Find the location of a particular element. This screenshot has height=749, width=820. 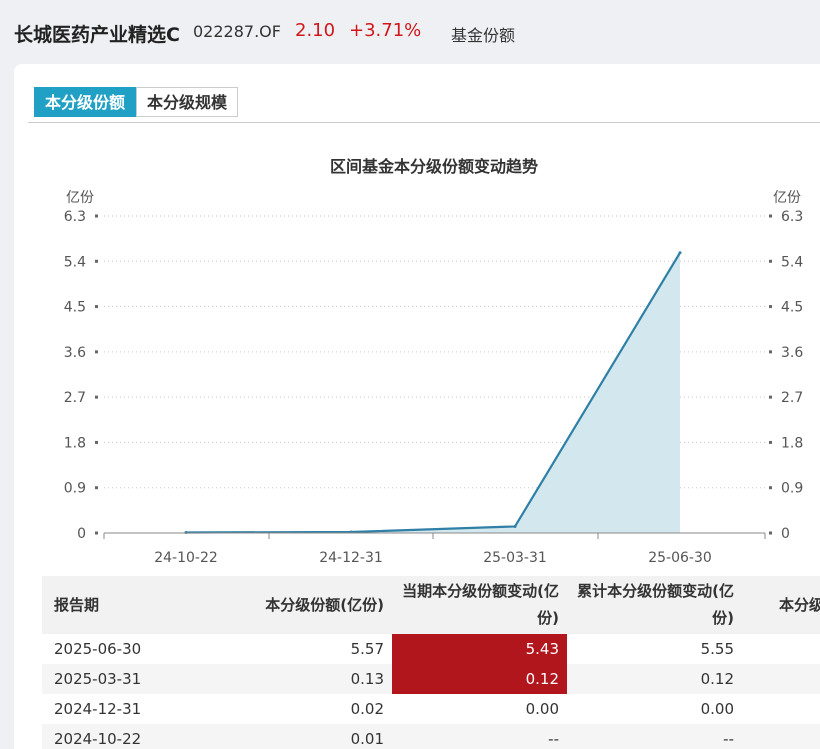

y-tick-label-right: 1.8 is located at coordinates (792, 443).